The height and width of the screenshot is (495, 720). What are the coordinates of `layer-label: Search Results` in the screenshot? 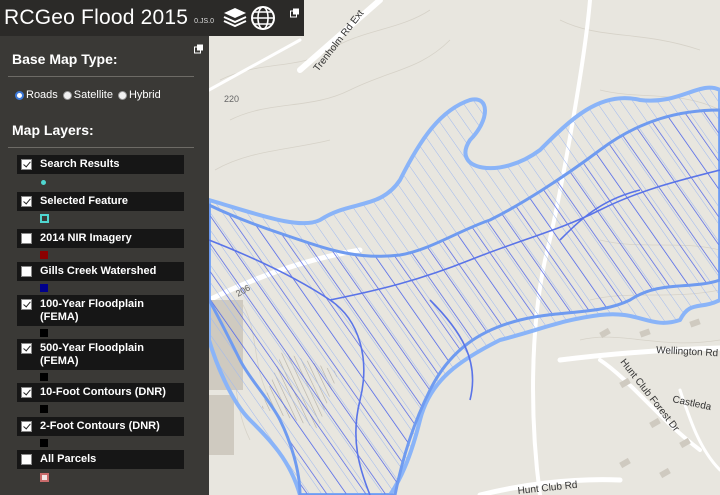 It's located at (80, 164).